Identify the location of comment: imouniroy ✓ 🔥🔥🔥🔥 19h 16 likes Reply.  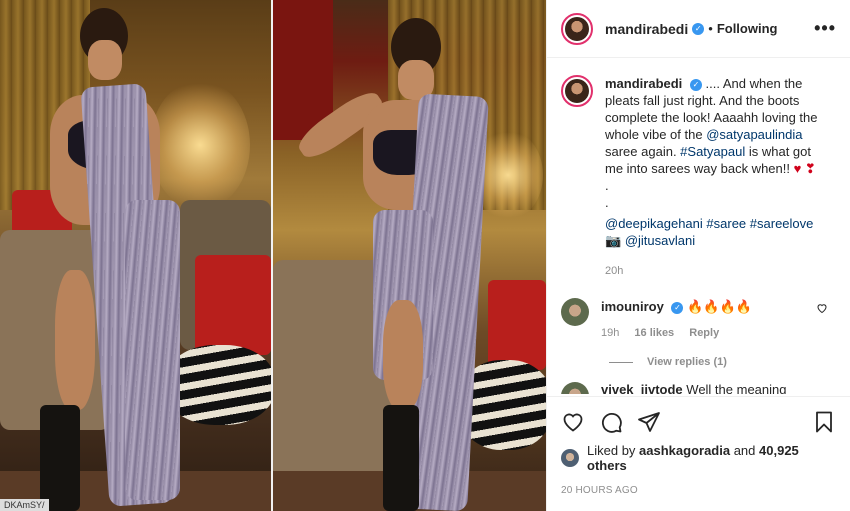
(698, 320).